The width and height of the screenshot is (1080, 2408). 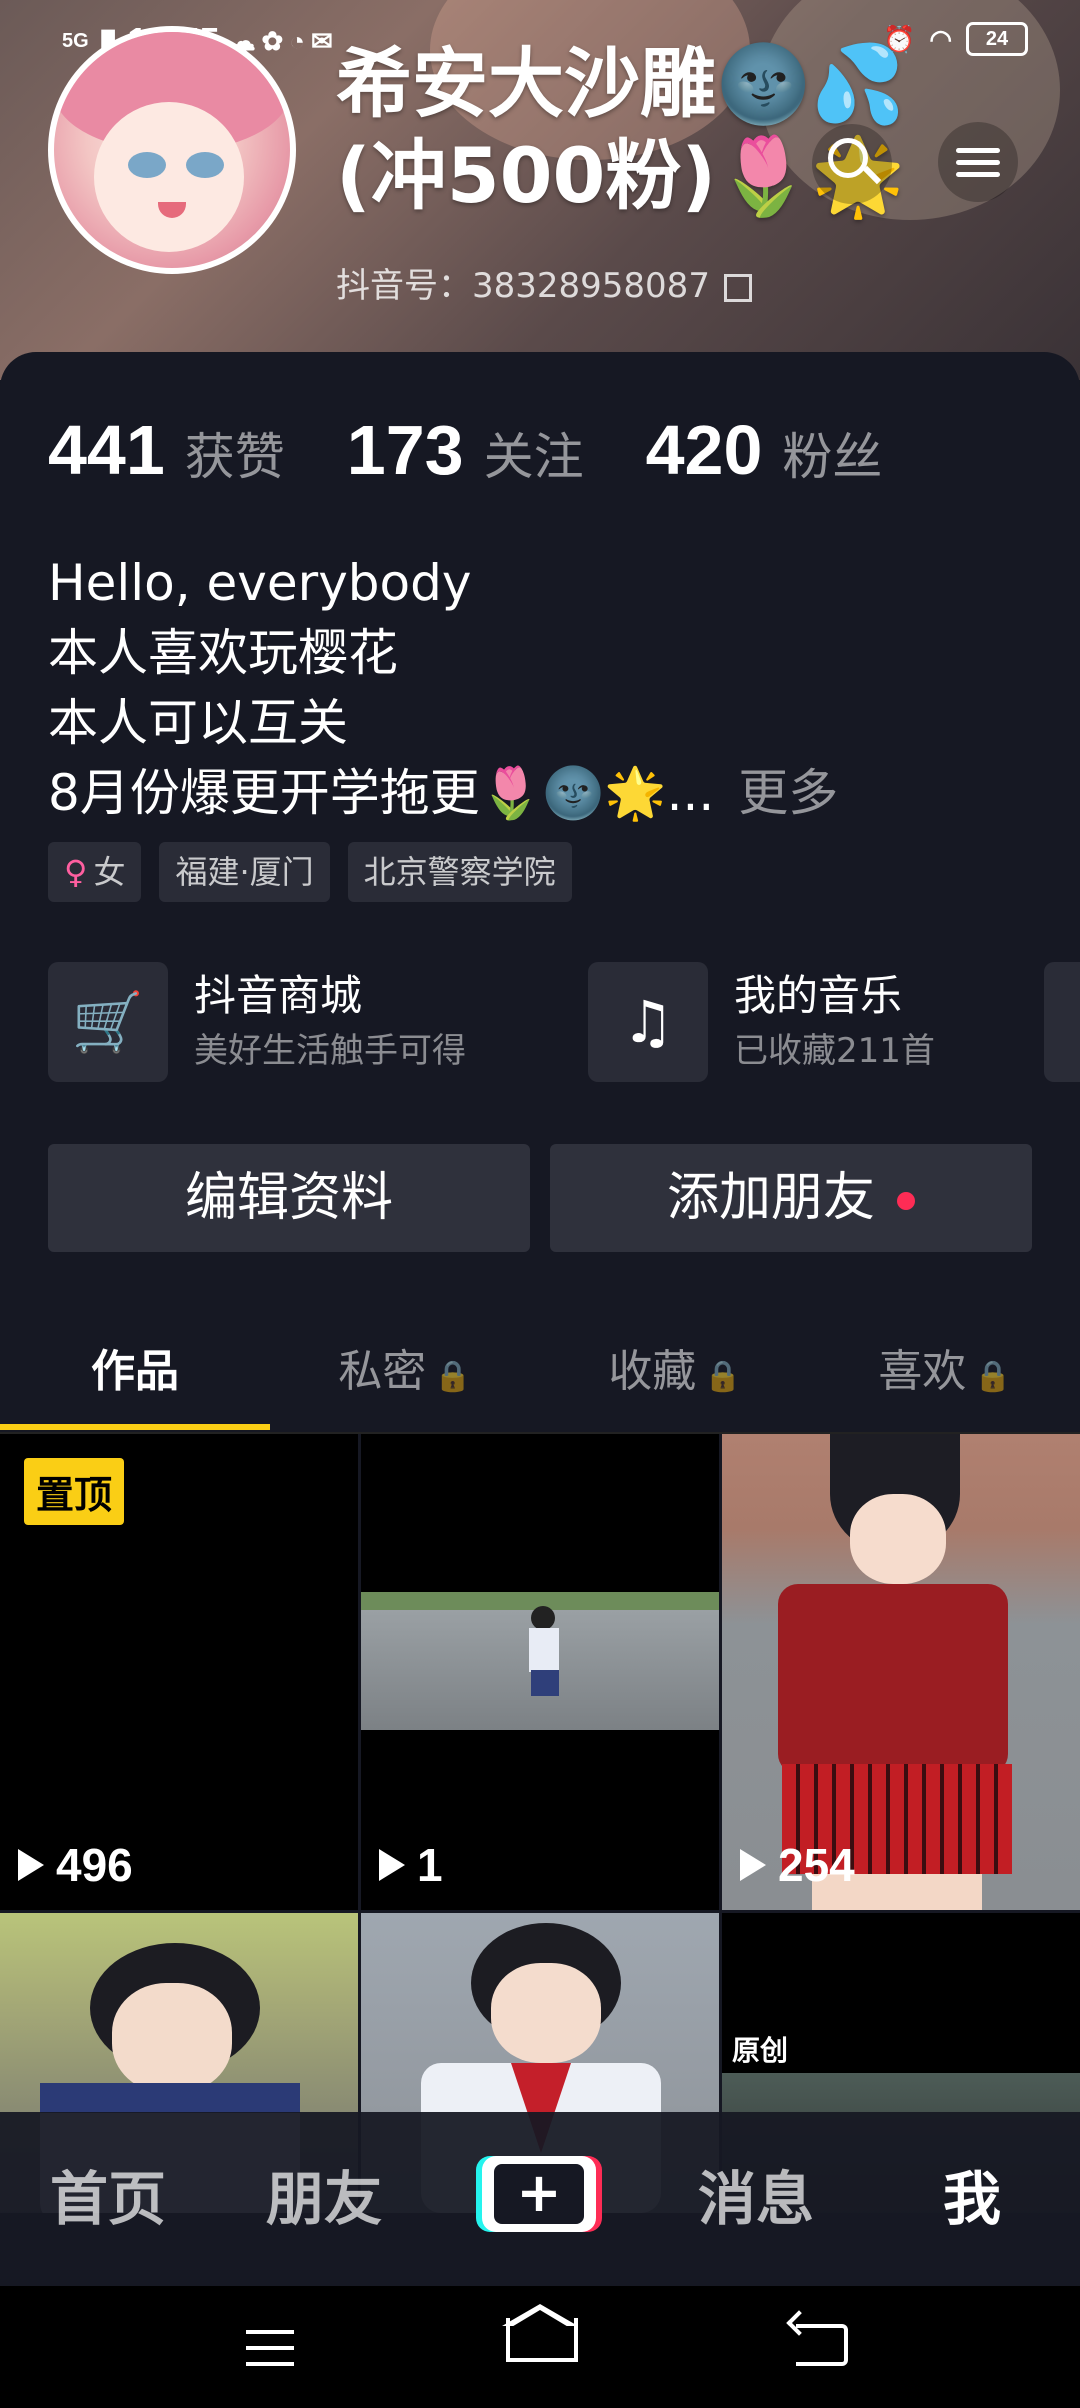 What do you see at coordinates (540, 2347) in the screenshot?
I see `system-navigation-bar` at bounding box center [540, 2347].